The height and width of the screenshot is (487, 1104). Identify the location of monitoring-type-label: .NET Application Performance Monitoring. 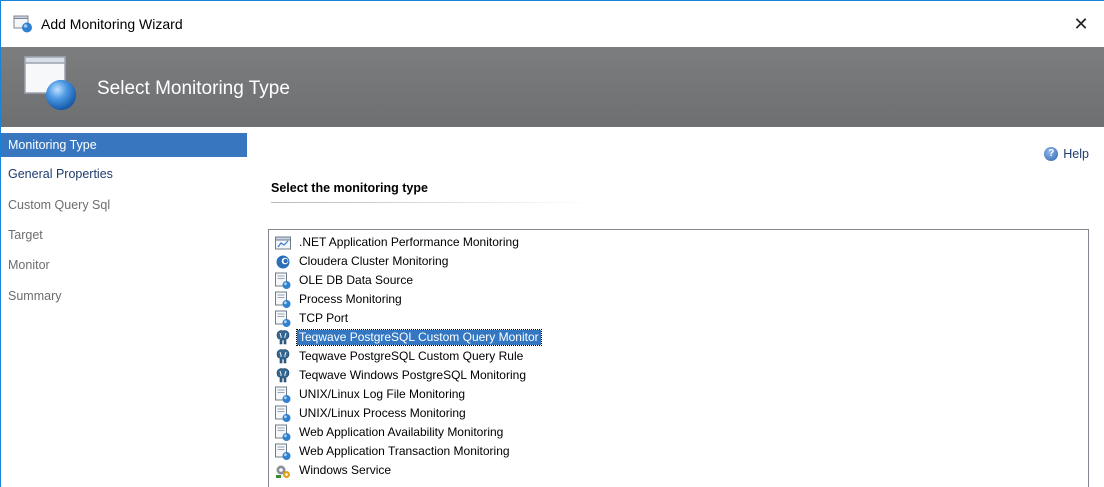
(409, 242).